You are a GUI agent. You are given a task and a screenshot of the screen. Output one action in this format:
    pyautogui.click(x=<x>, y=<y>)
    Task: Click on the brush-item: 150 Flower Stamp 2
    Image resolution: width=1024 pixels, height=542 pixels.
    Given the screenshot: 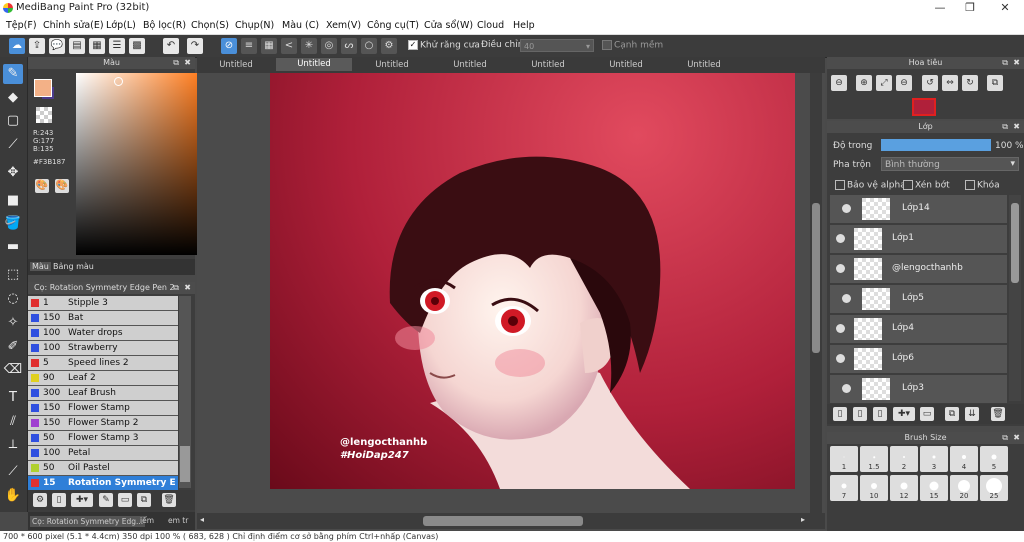 What is the action you would take?
    pyautogui.click(x=103, y=423)
    